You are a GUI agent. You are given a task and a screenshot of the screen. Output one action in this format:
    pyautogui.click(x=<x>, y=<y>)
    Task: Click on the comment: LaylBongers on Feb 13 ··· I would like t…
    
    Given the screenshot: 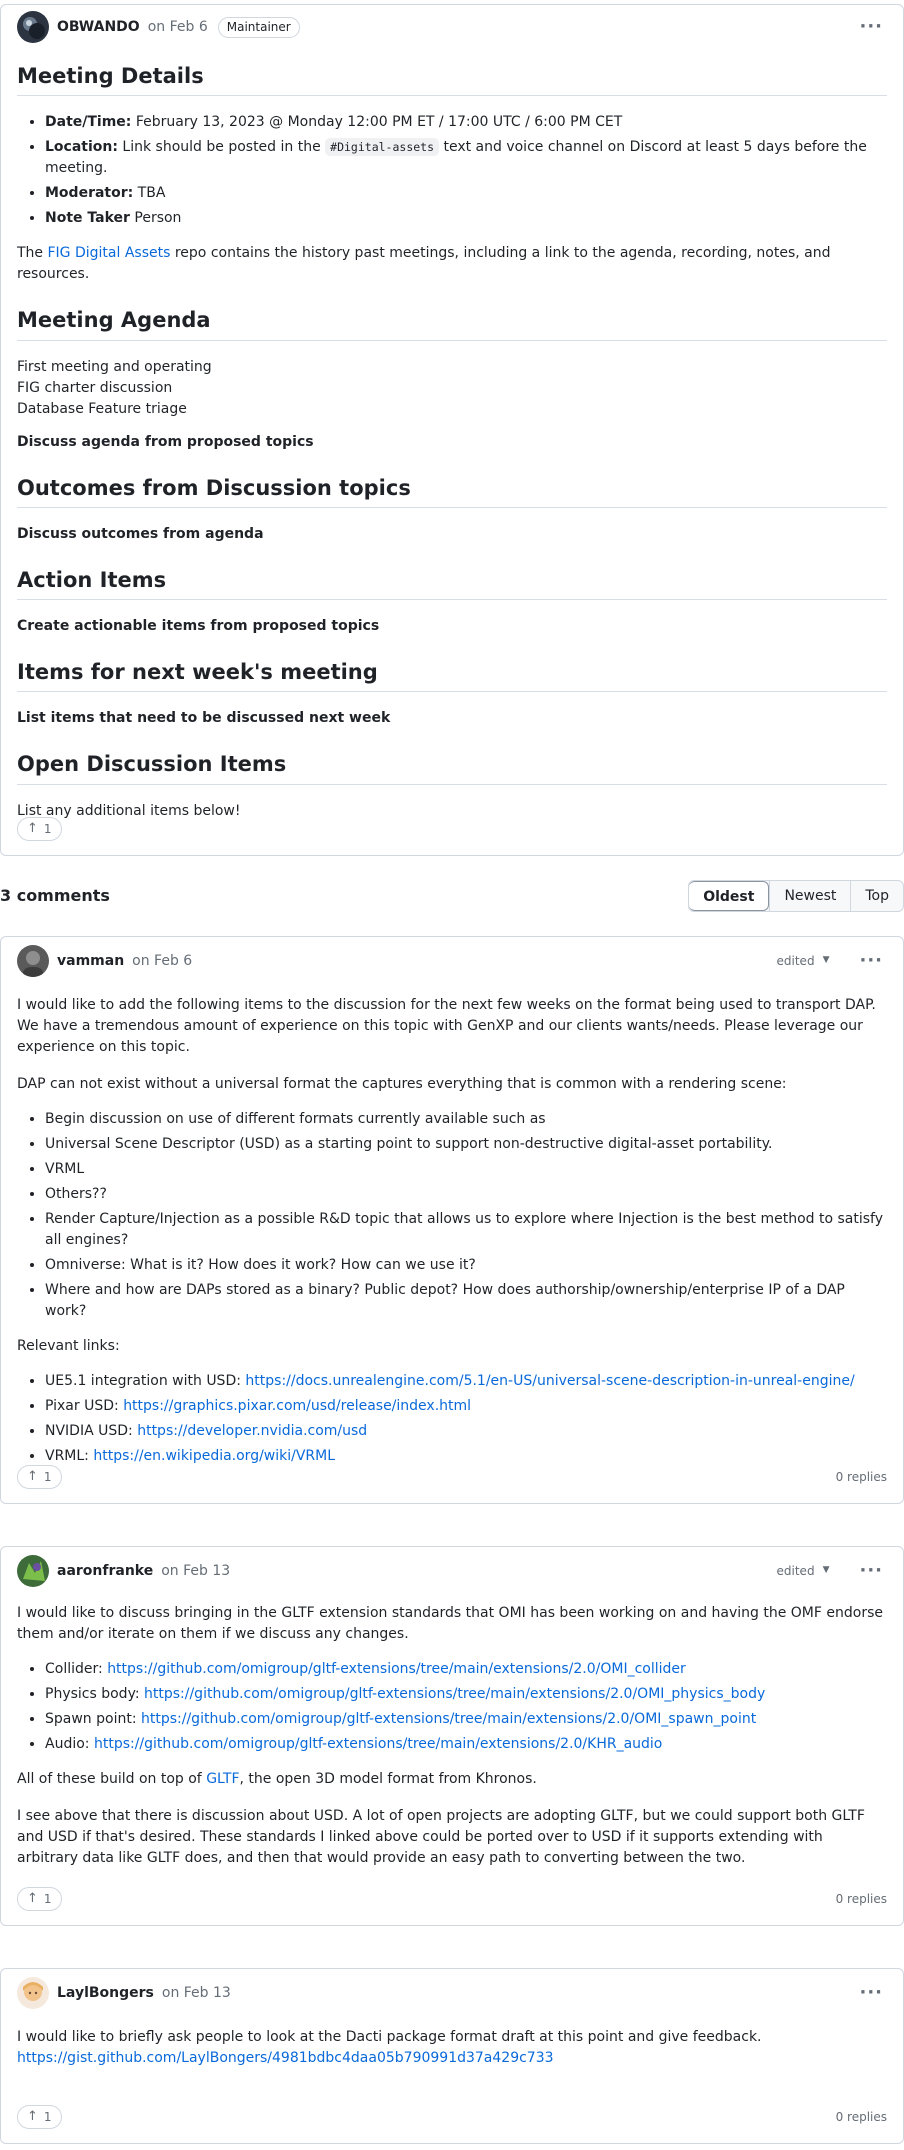 What is the action you would take?
    pyautogui.click(x=452, y=2056)
    